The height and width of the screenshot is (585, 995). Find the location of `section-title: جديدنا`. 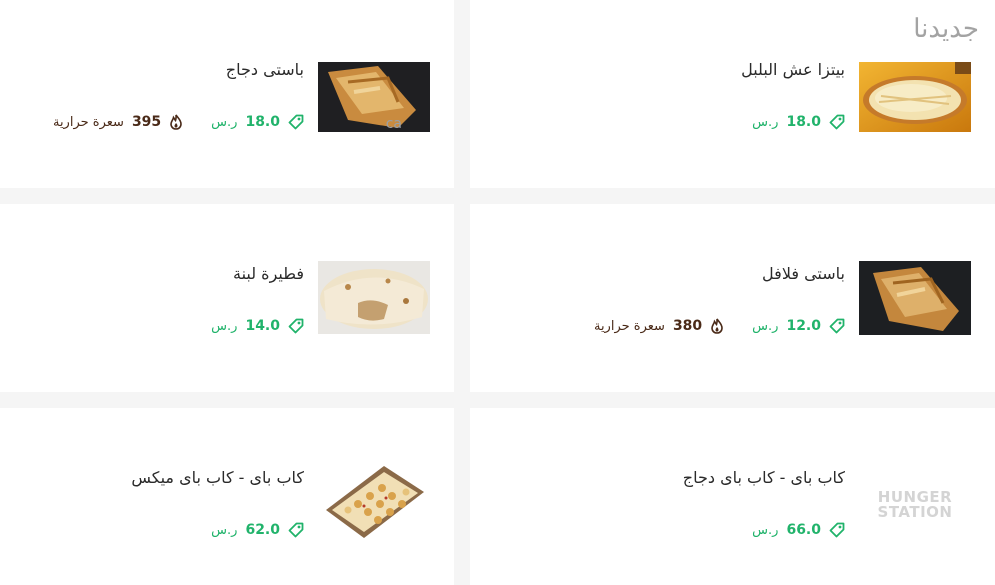

section-title: جديدنا is located at coordinates (946, 29).